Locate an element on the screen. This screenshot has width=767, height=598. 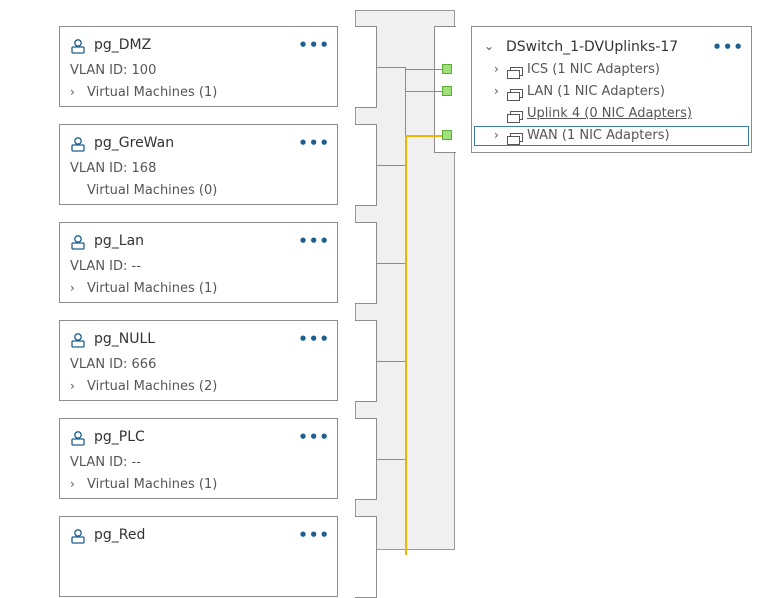
switch-port-red is located at coordinates (366, 557).